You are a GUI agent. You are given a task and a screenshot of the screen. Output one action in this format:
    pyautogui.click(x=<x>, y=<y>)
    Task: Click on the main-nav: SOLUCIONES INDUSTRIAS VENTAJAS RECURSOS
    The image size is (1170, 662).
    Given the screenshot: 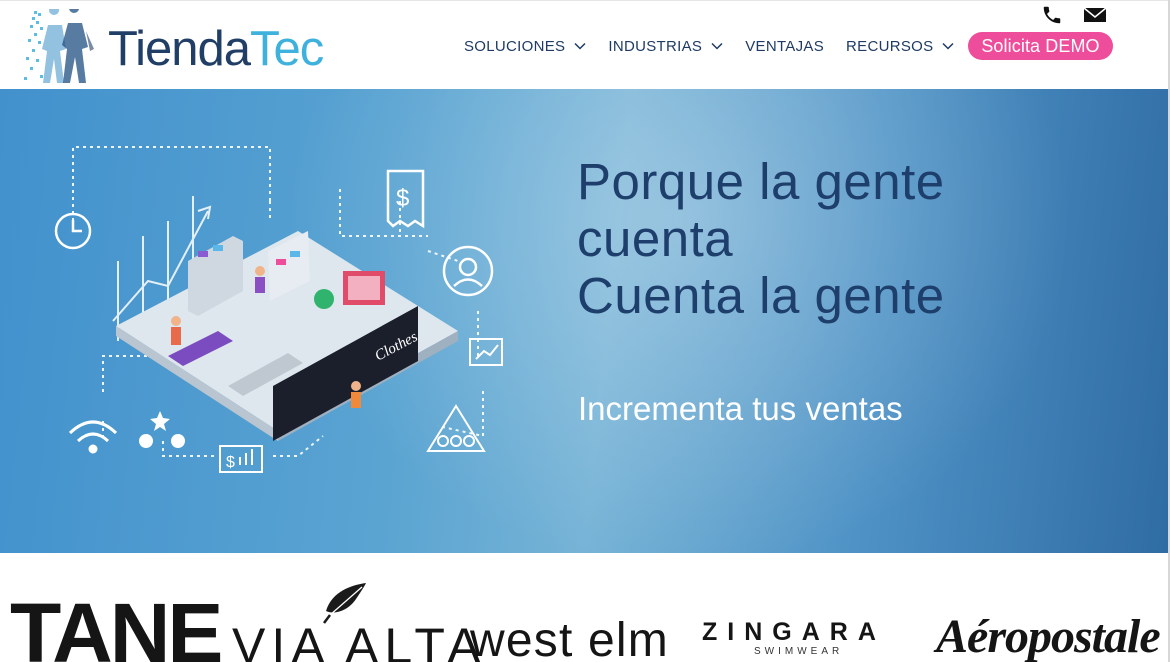 What is the action you would take?
    pyautogui.click(x=720, y=46)
    